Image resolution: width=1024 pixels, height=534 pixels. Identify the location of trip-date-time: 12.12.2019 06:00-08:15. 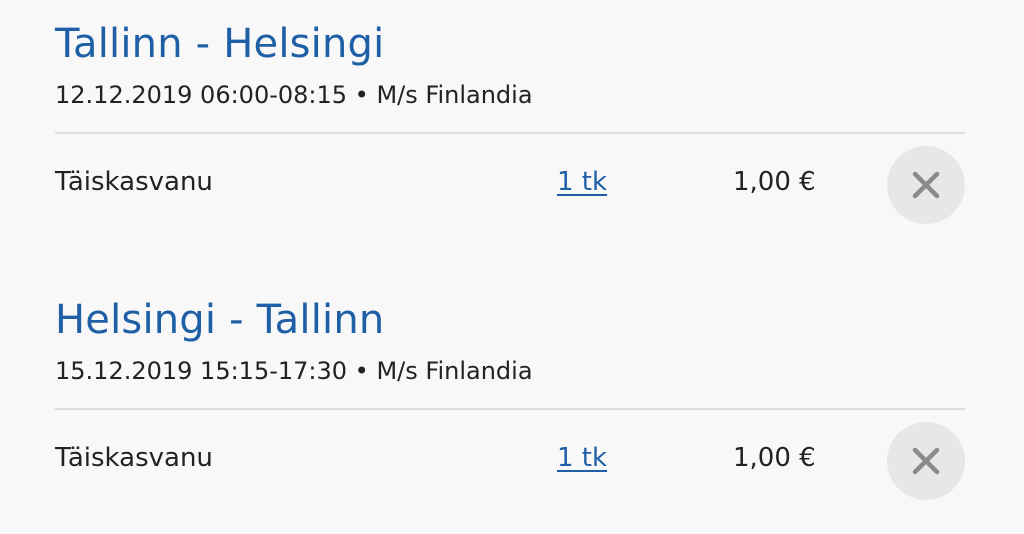
(201, 95).